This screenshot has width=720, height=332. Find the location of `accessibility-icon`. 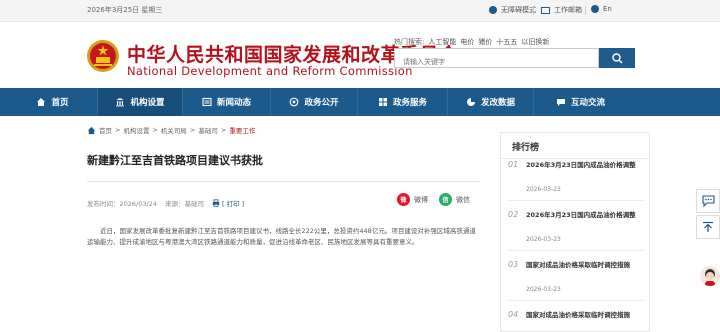

accessibility-icon is located at coordinates (493, 10).